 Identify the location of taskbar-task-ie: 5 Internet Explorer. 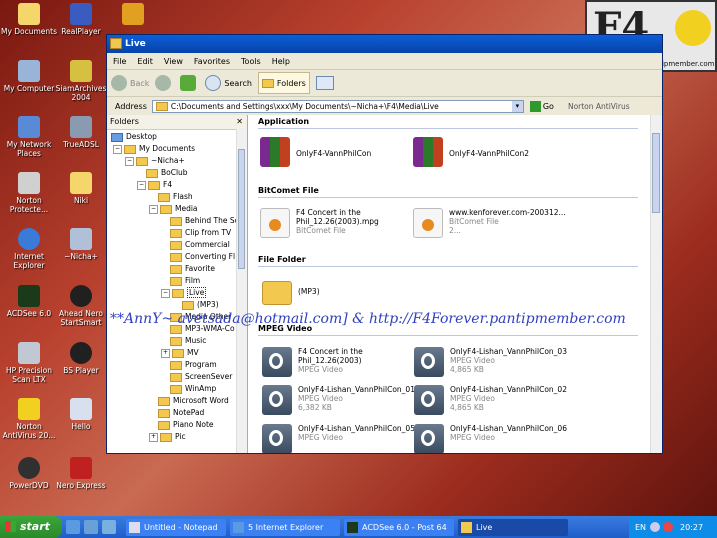
(285, 527).